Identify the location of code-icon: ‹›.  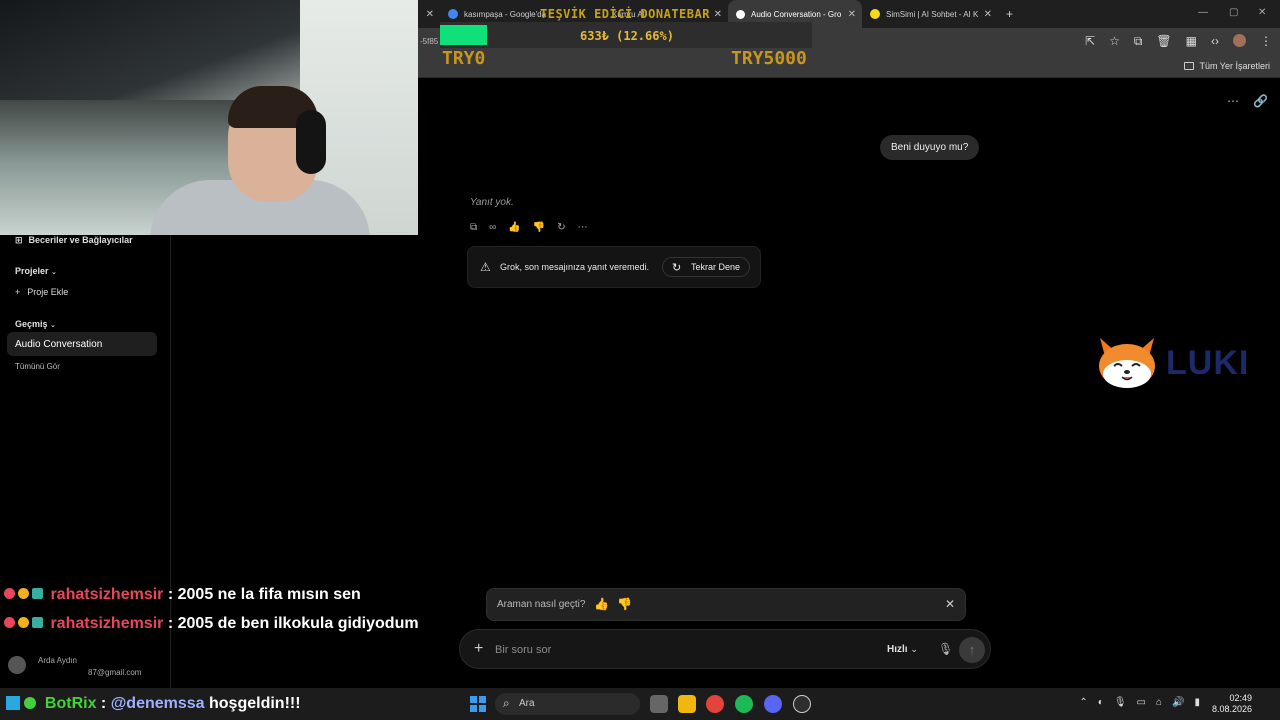
(1215, 41).